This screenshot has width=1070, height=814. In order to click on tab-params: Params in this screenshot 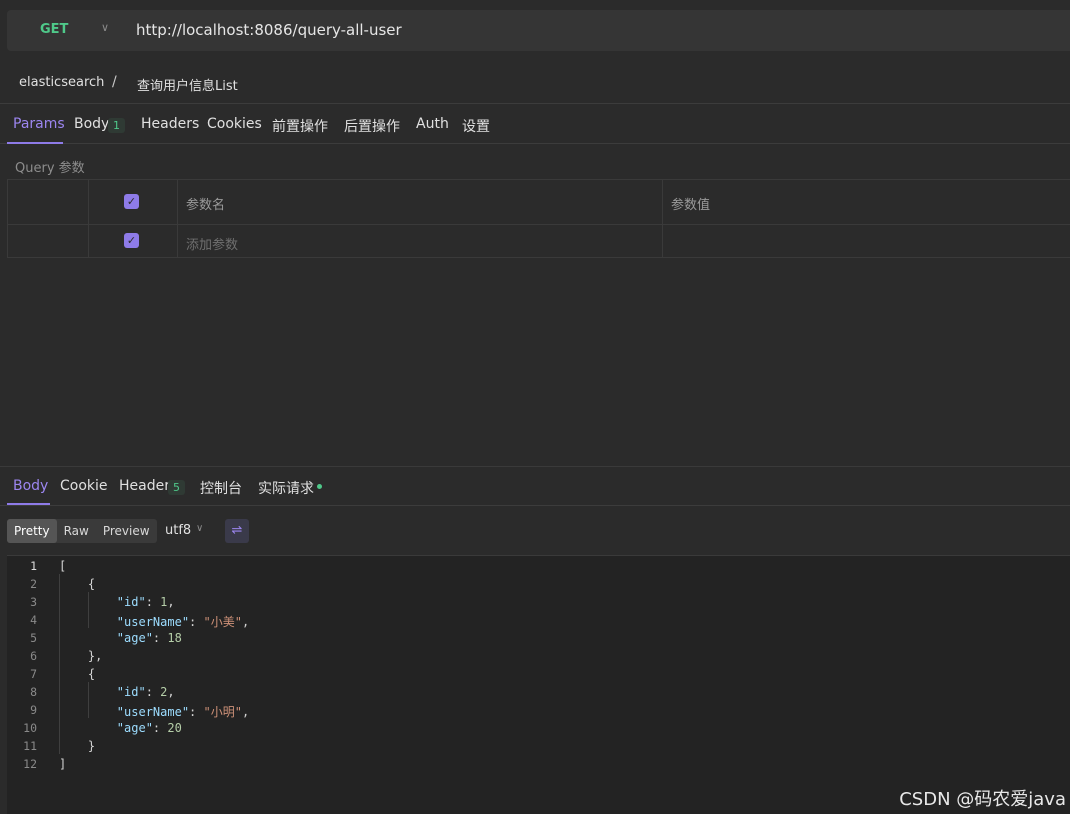, I will do `click(39, 124)`.